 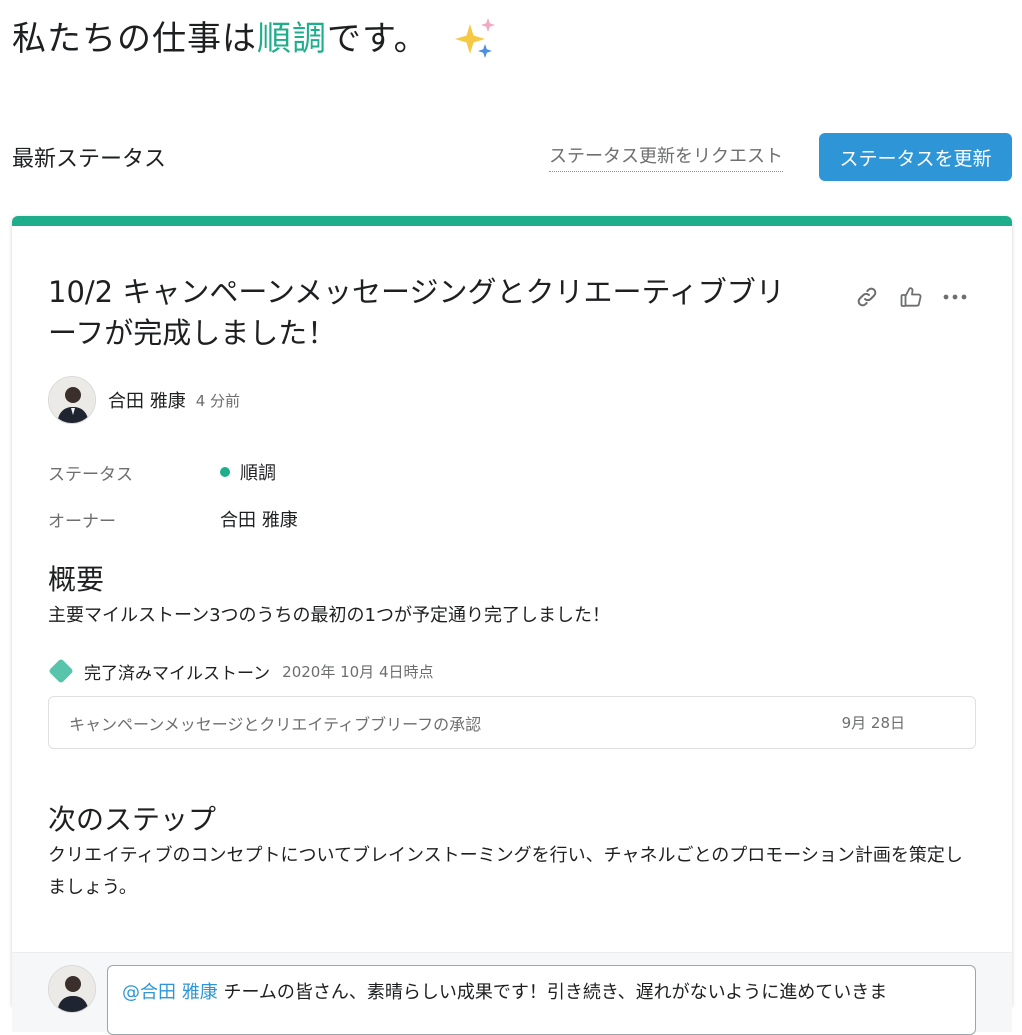 I want to click on link-icon, so click(x=867, y=297).